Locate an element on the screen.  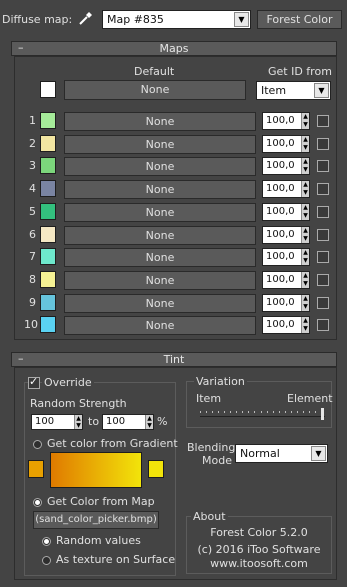
default-color-swatch is located at coordinates (48, 89).